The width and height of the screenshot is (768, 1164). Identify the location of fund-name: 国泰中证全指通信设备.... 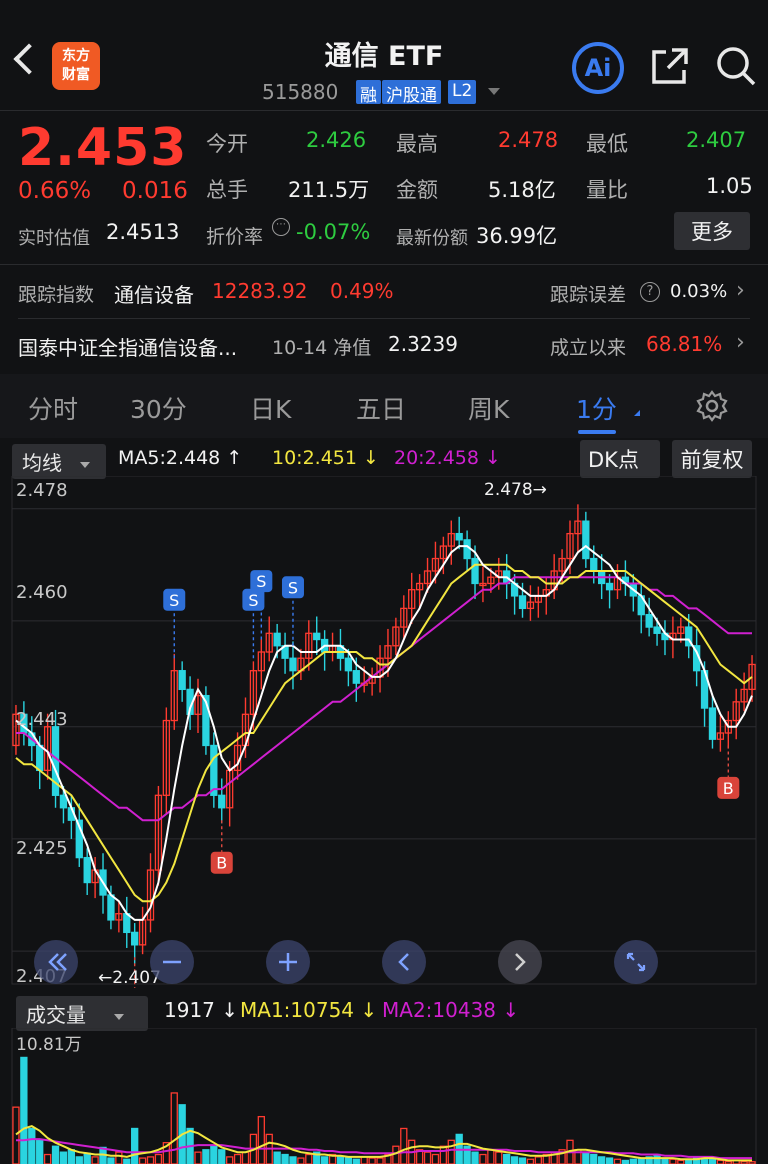
(127, 346).